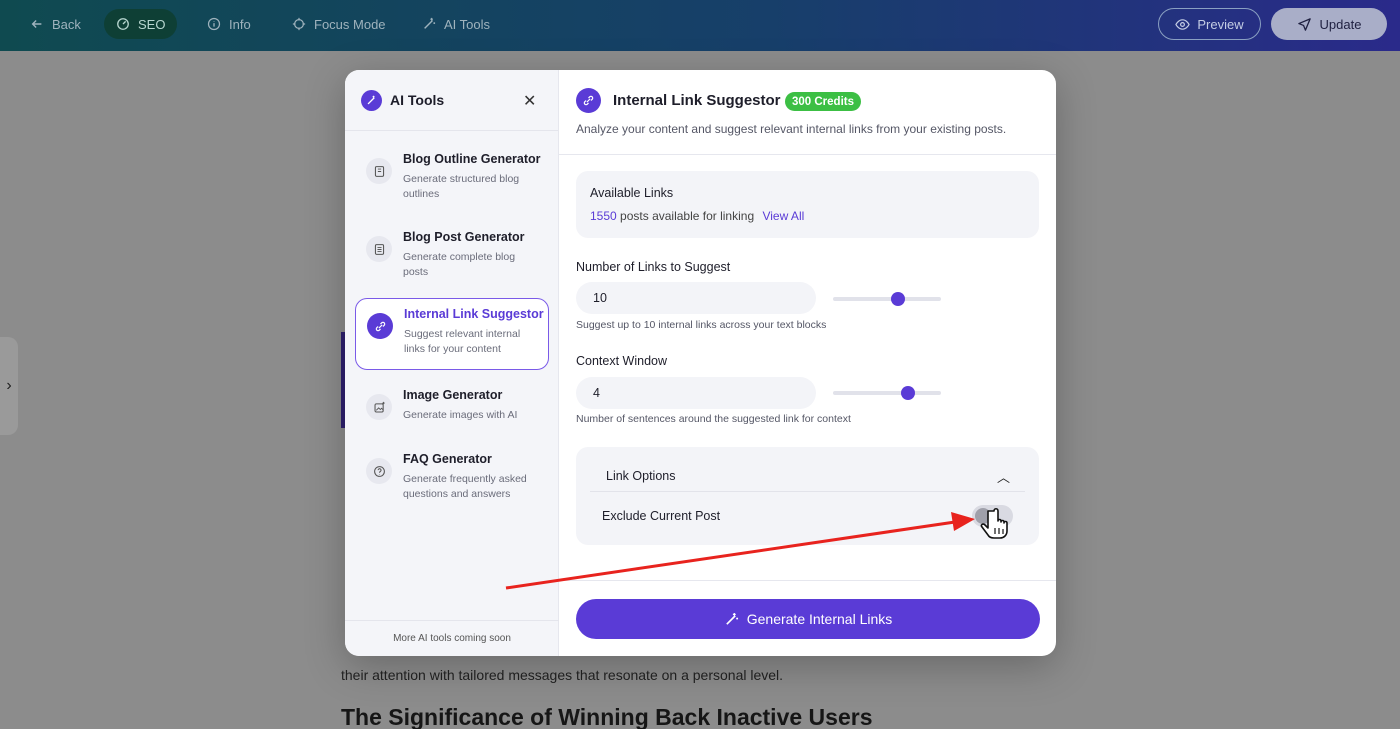 This screenshot has width=1400, height=729. I want to click on chevron-right-icon: ›, so click(9, 385).